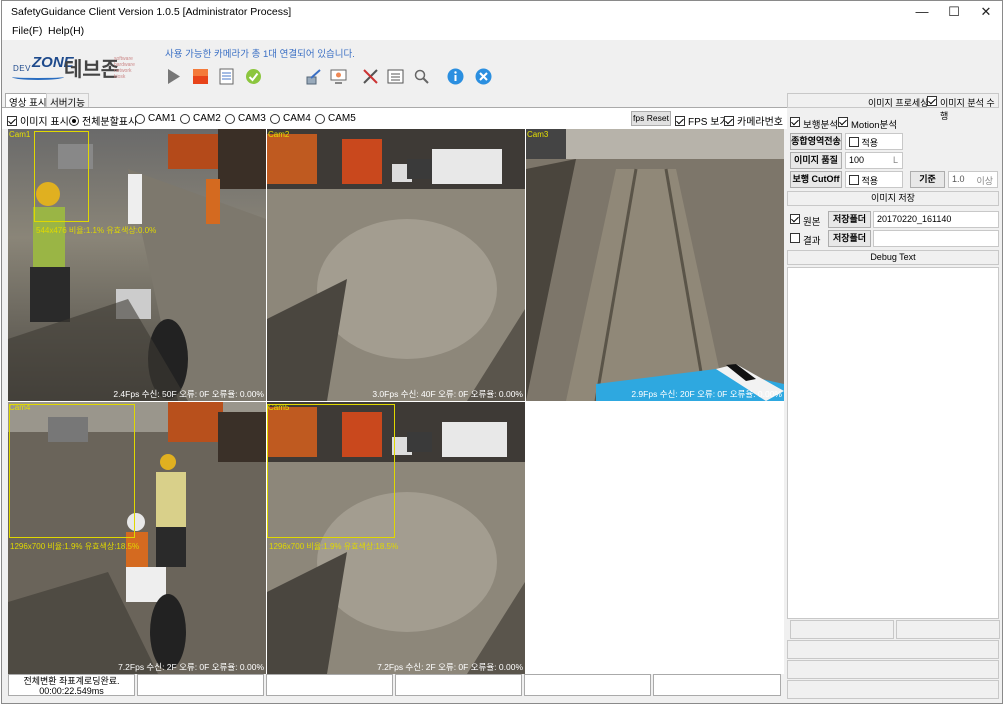  I want to click on camera-number-option: 카메라번호, so click(753, 120).